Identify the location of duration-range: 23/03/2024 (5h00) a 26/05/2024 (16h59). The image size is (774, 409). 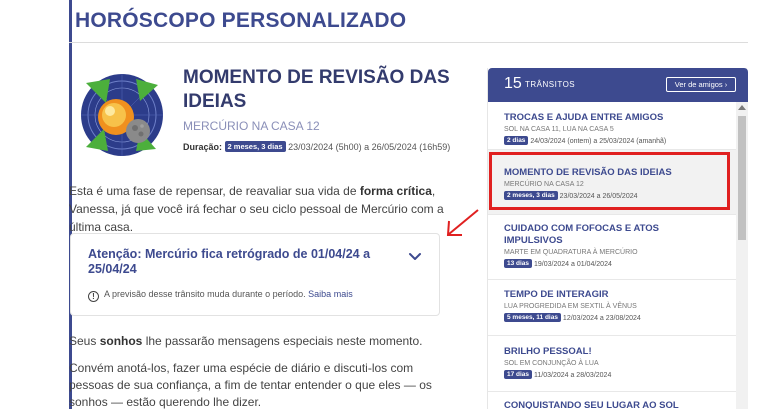
(369, 147).